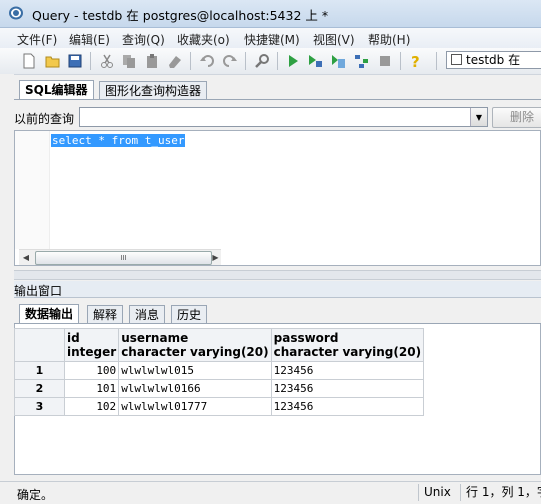  I want to click on tab-sql-editor: SQL编辑器, so click(56, 89).